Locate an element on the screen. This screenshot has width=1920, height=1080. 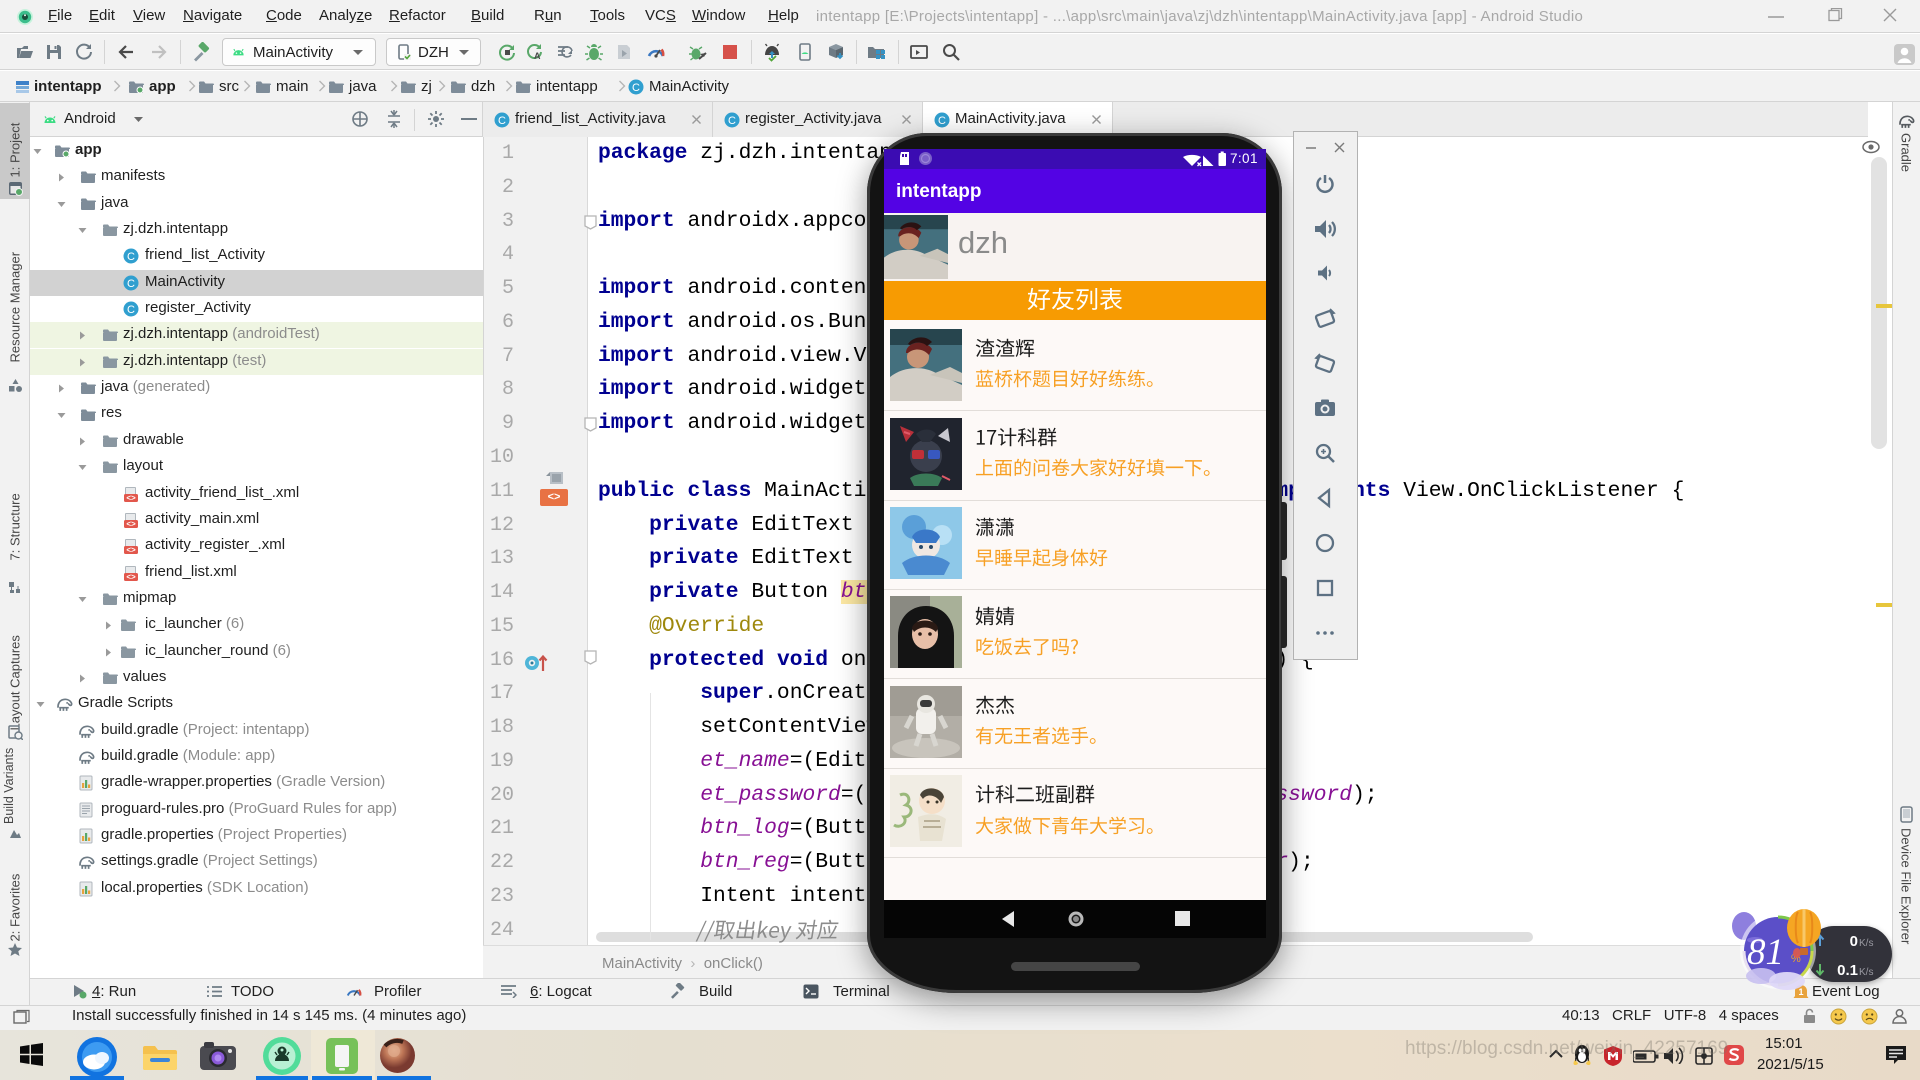
svg-text: 0 is located at coordinates (1854, 941).